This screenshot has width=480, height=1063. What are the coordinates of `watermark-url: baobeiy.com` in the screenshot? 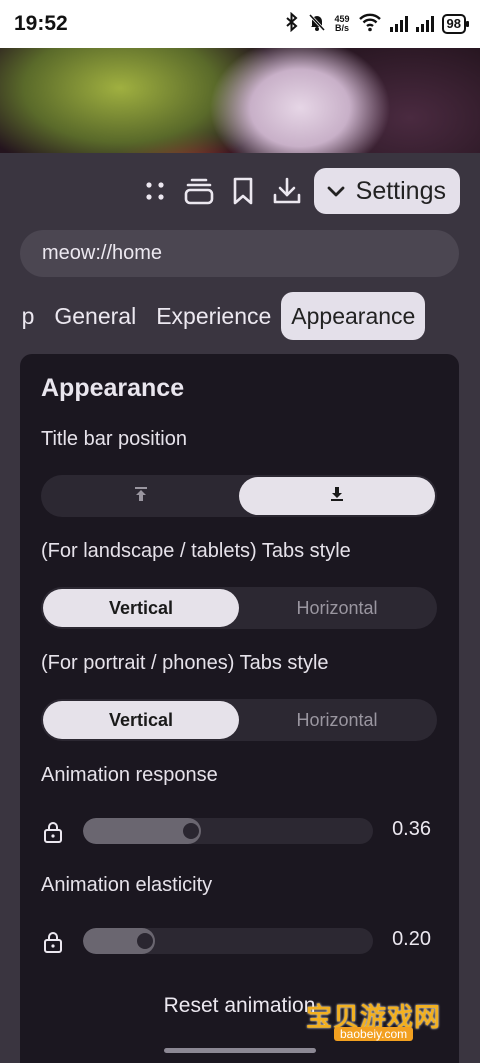 It's located at (374, 1034).